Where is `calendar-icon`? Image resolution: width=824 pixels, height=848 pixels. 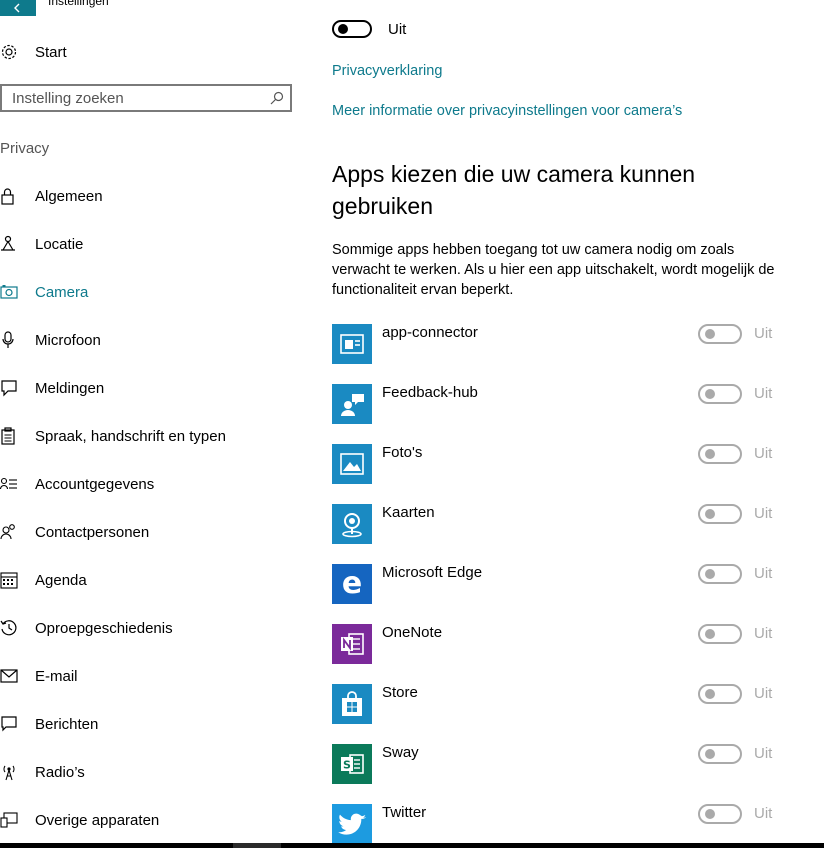 calendar-icon is located at coordinates (12, 580).